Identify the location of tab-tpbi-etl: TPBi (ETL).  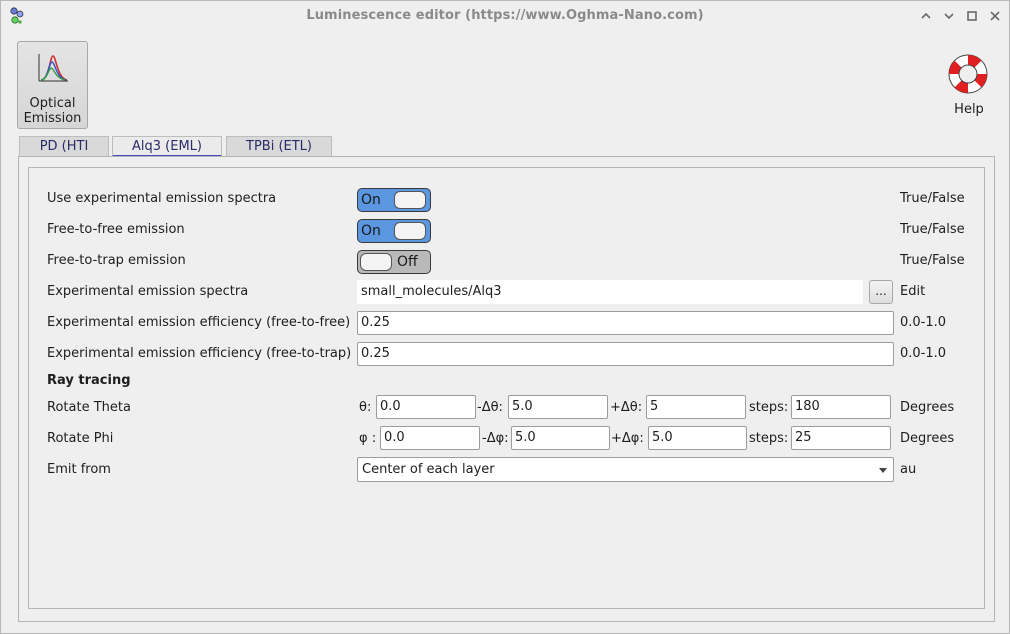
(279, 146).